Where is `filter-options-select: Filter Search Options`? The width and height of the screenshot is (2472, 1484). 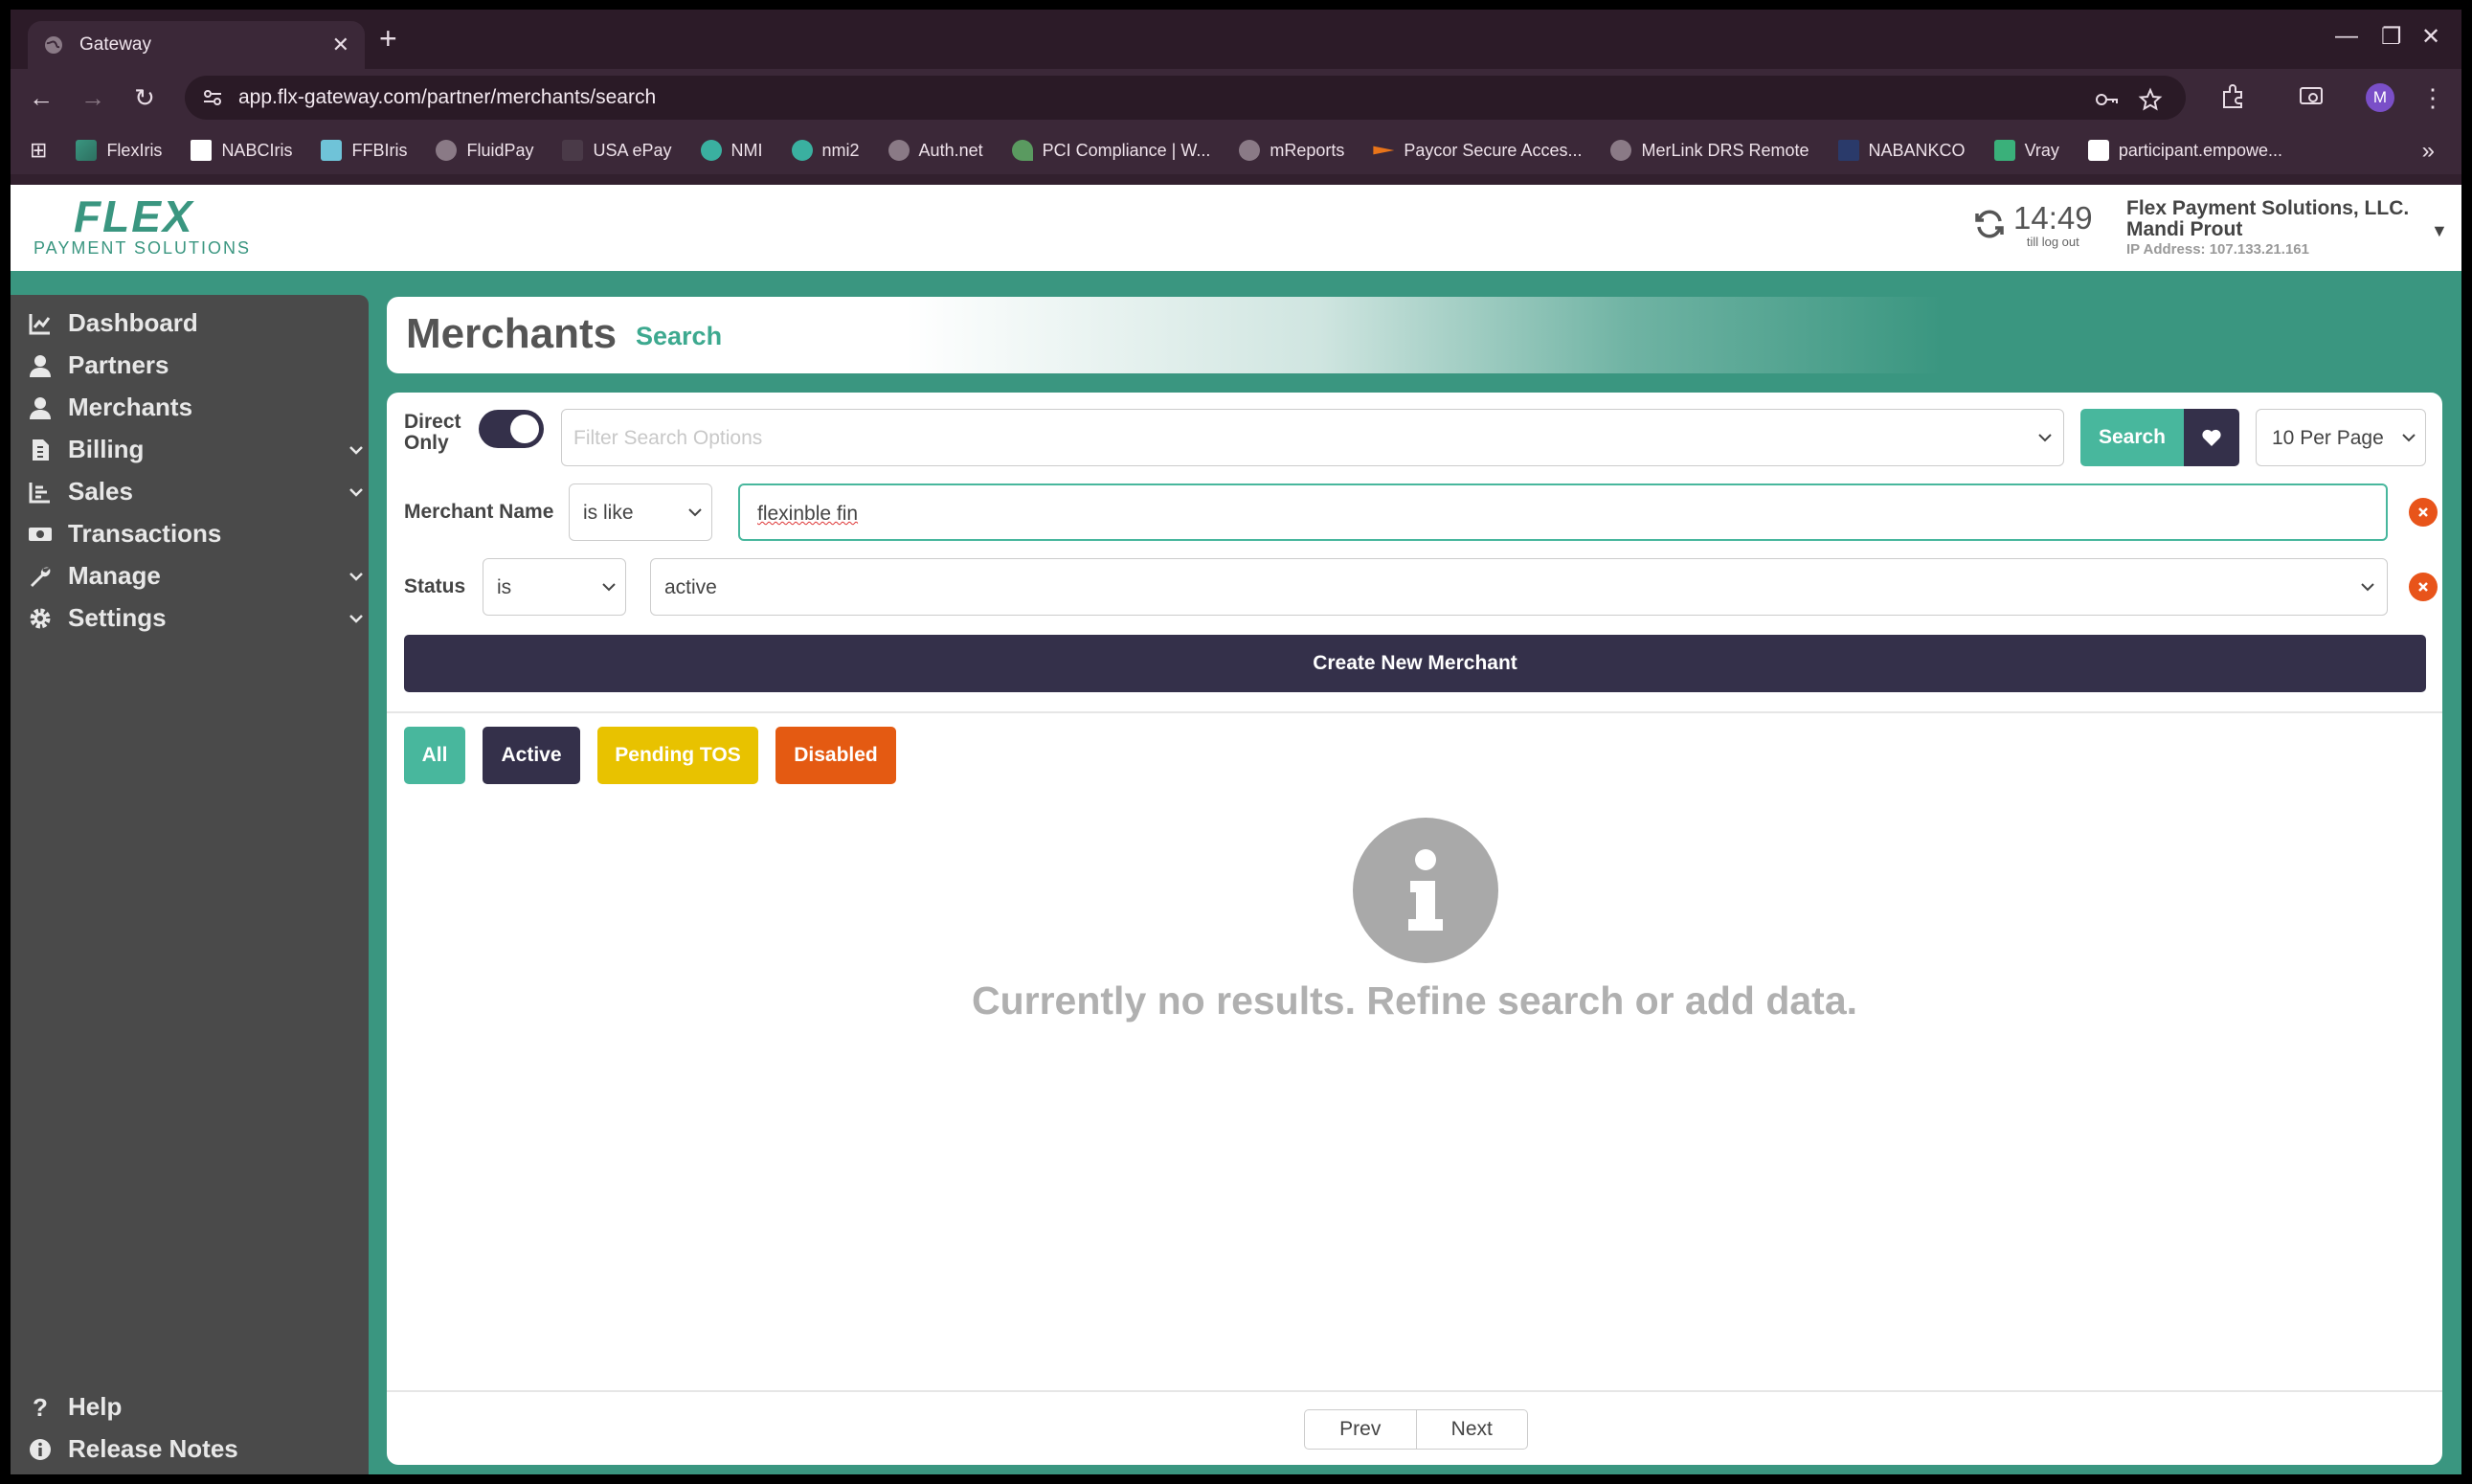
filter-options-select: Filter Search Options is located at coordinates (1312, 437).